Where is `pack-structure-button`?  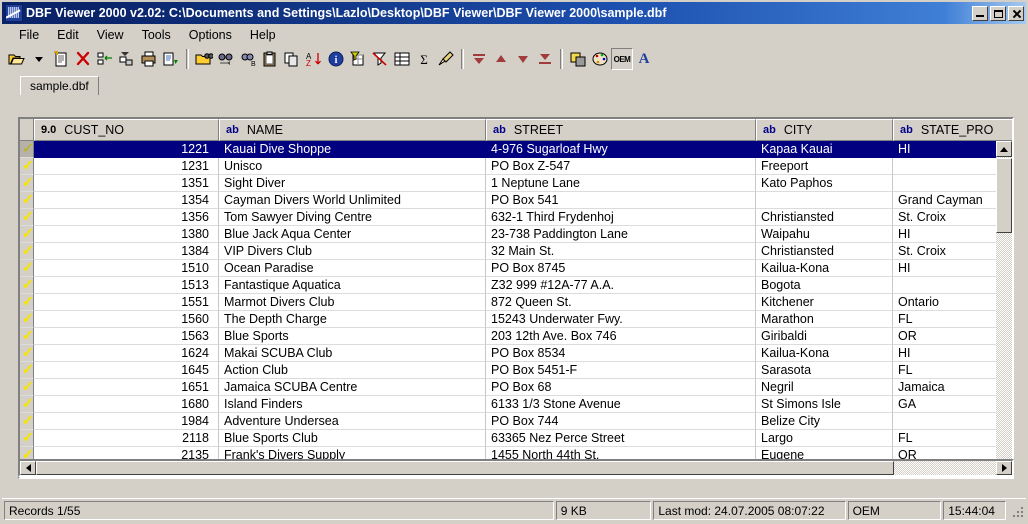
pack-structure-button is located at coordinates (127, 59).